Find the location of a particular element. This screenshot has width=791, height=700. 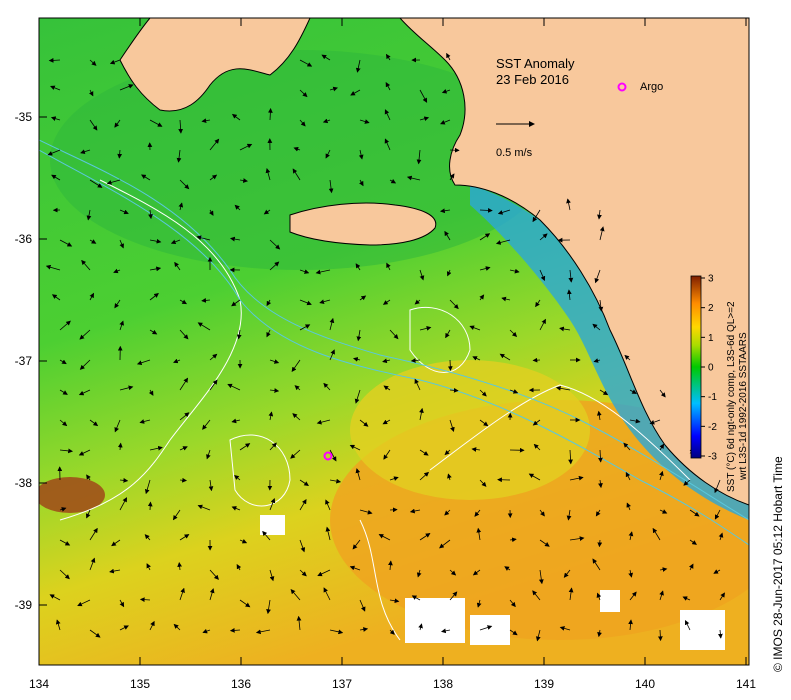

x-tick-label: 139 is located at coordinates (544, 684).